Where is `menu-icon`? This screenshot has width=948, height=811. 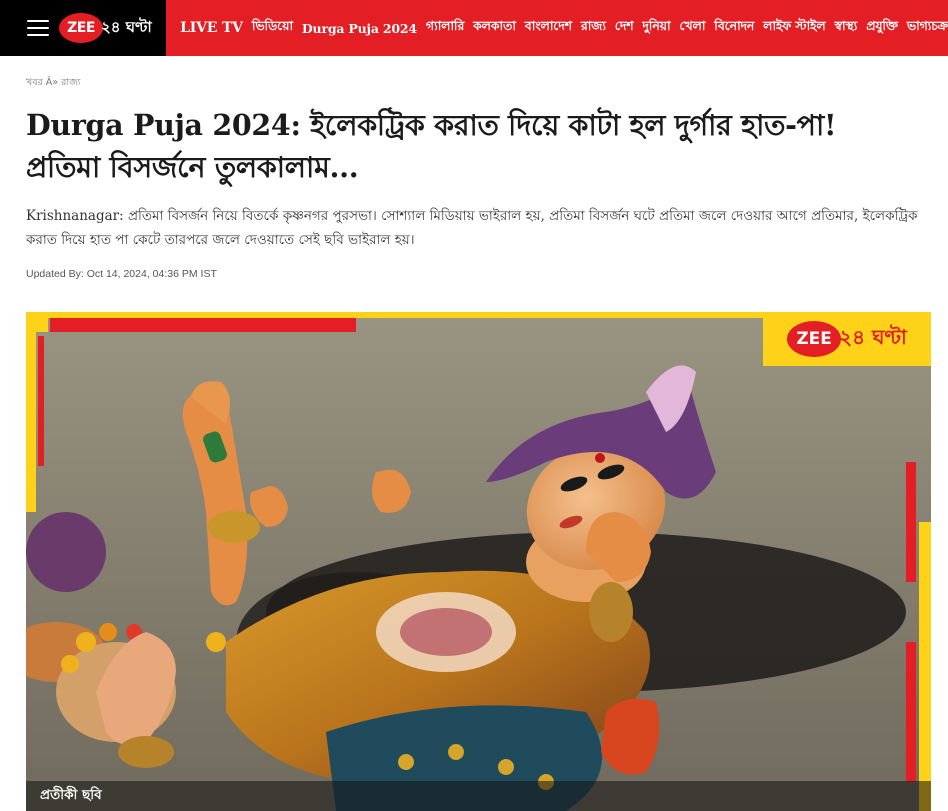
menu-icon is located at coordinates (38, 28).